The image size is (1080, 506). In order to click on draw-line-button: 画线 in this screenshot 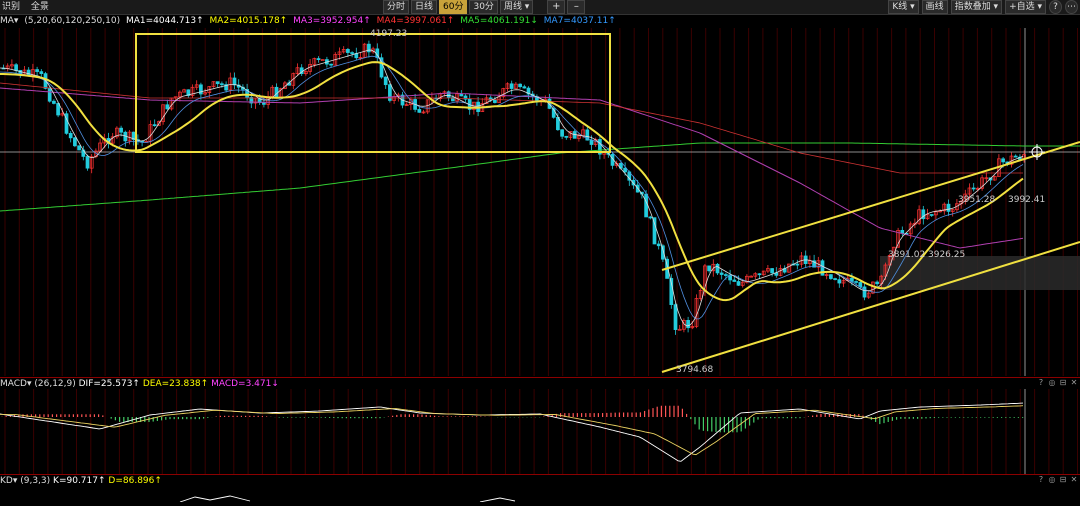, I will do `click(934, 7)`.